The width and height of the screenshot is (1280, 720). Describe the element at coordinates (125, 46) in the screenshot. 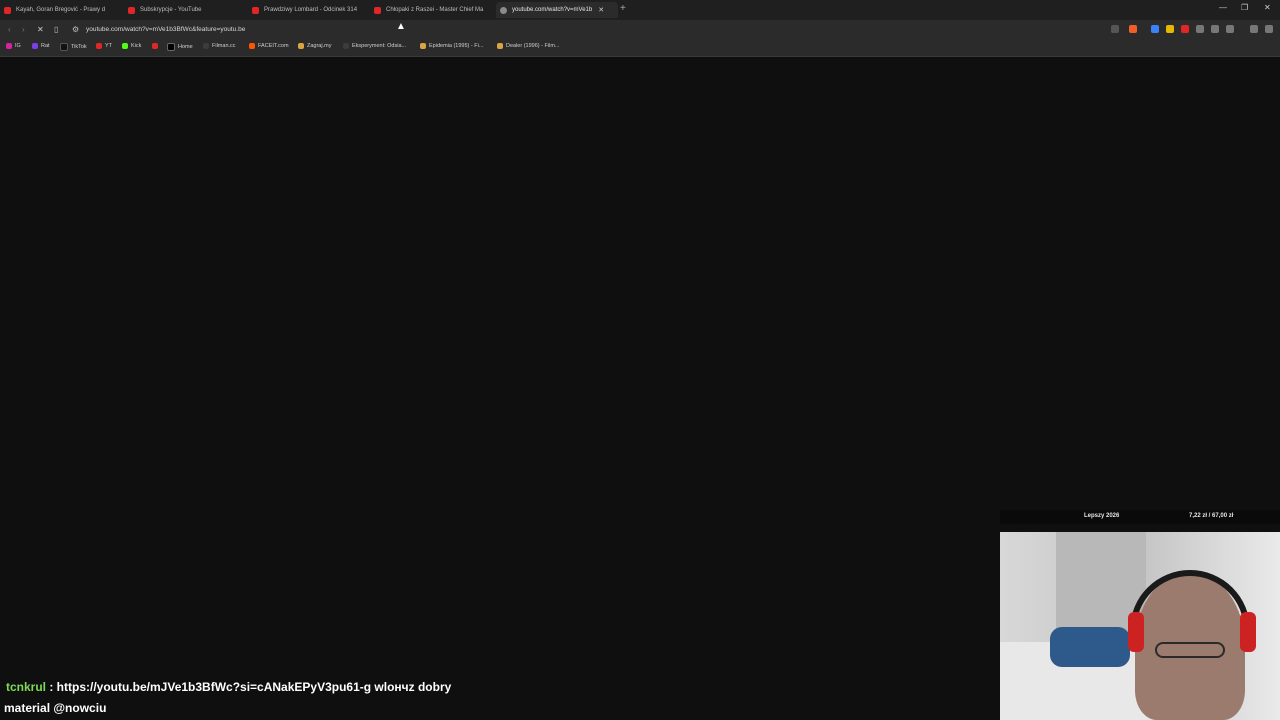

I see `kick-icon` at that location.